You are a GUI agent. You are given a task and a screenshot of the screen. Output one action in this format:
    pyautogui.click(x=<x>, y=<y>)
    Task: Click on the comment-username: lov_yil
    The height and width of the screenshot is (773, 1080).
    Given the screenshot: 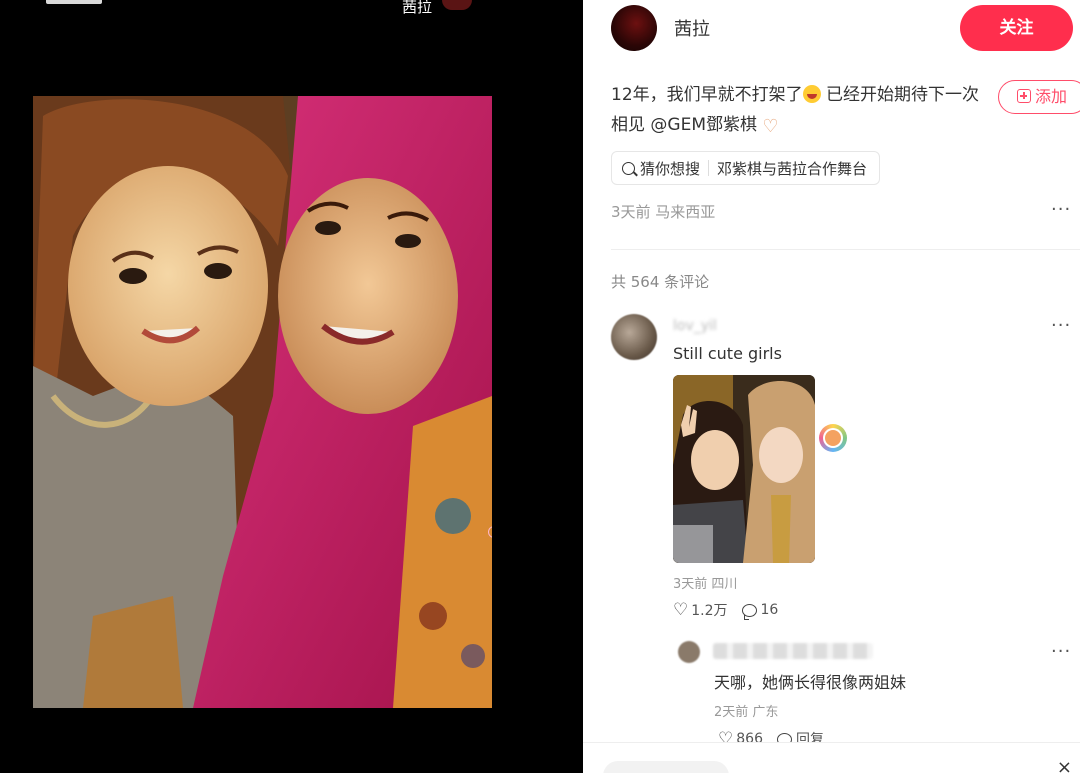 What is the action you would take?
    pyautogui.click(x=695, y=326)
    